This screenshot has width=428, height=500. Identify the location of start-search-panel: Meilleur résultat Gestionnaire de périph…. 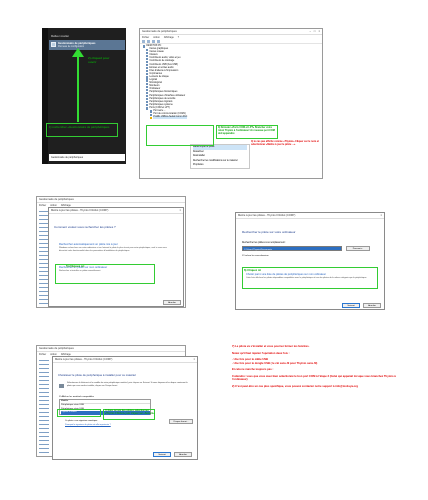
(84, 96).